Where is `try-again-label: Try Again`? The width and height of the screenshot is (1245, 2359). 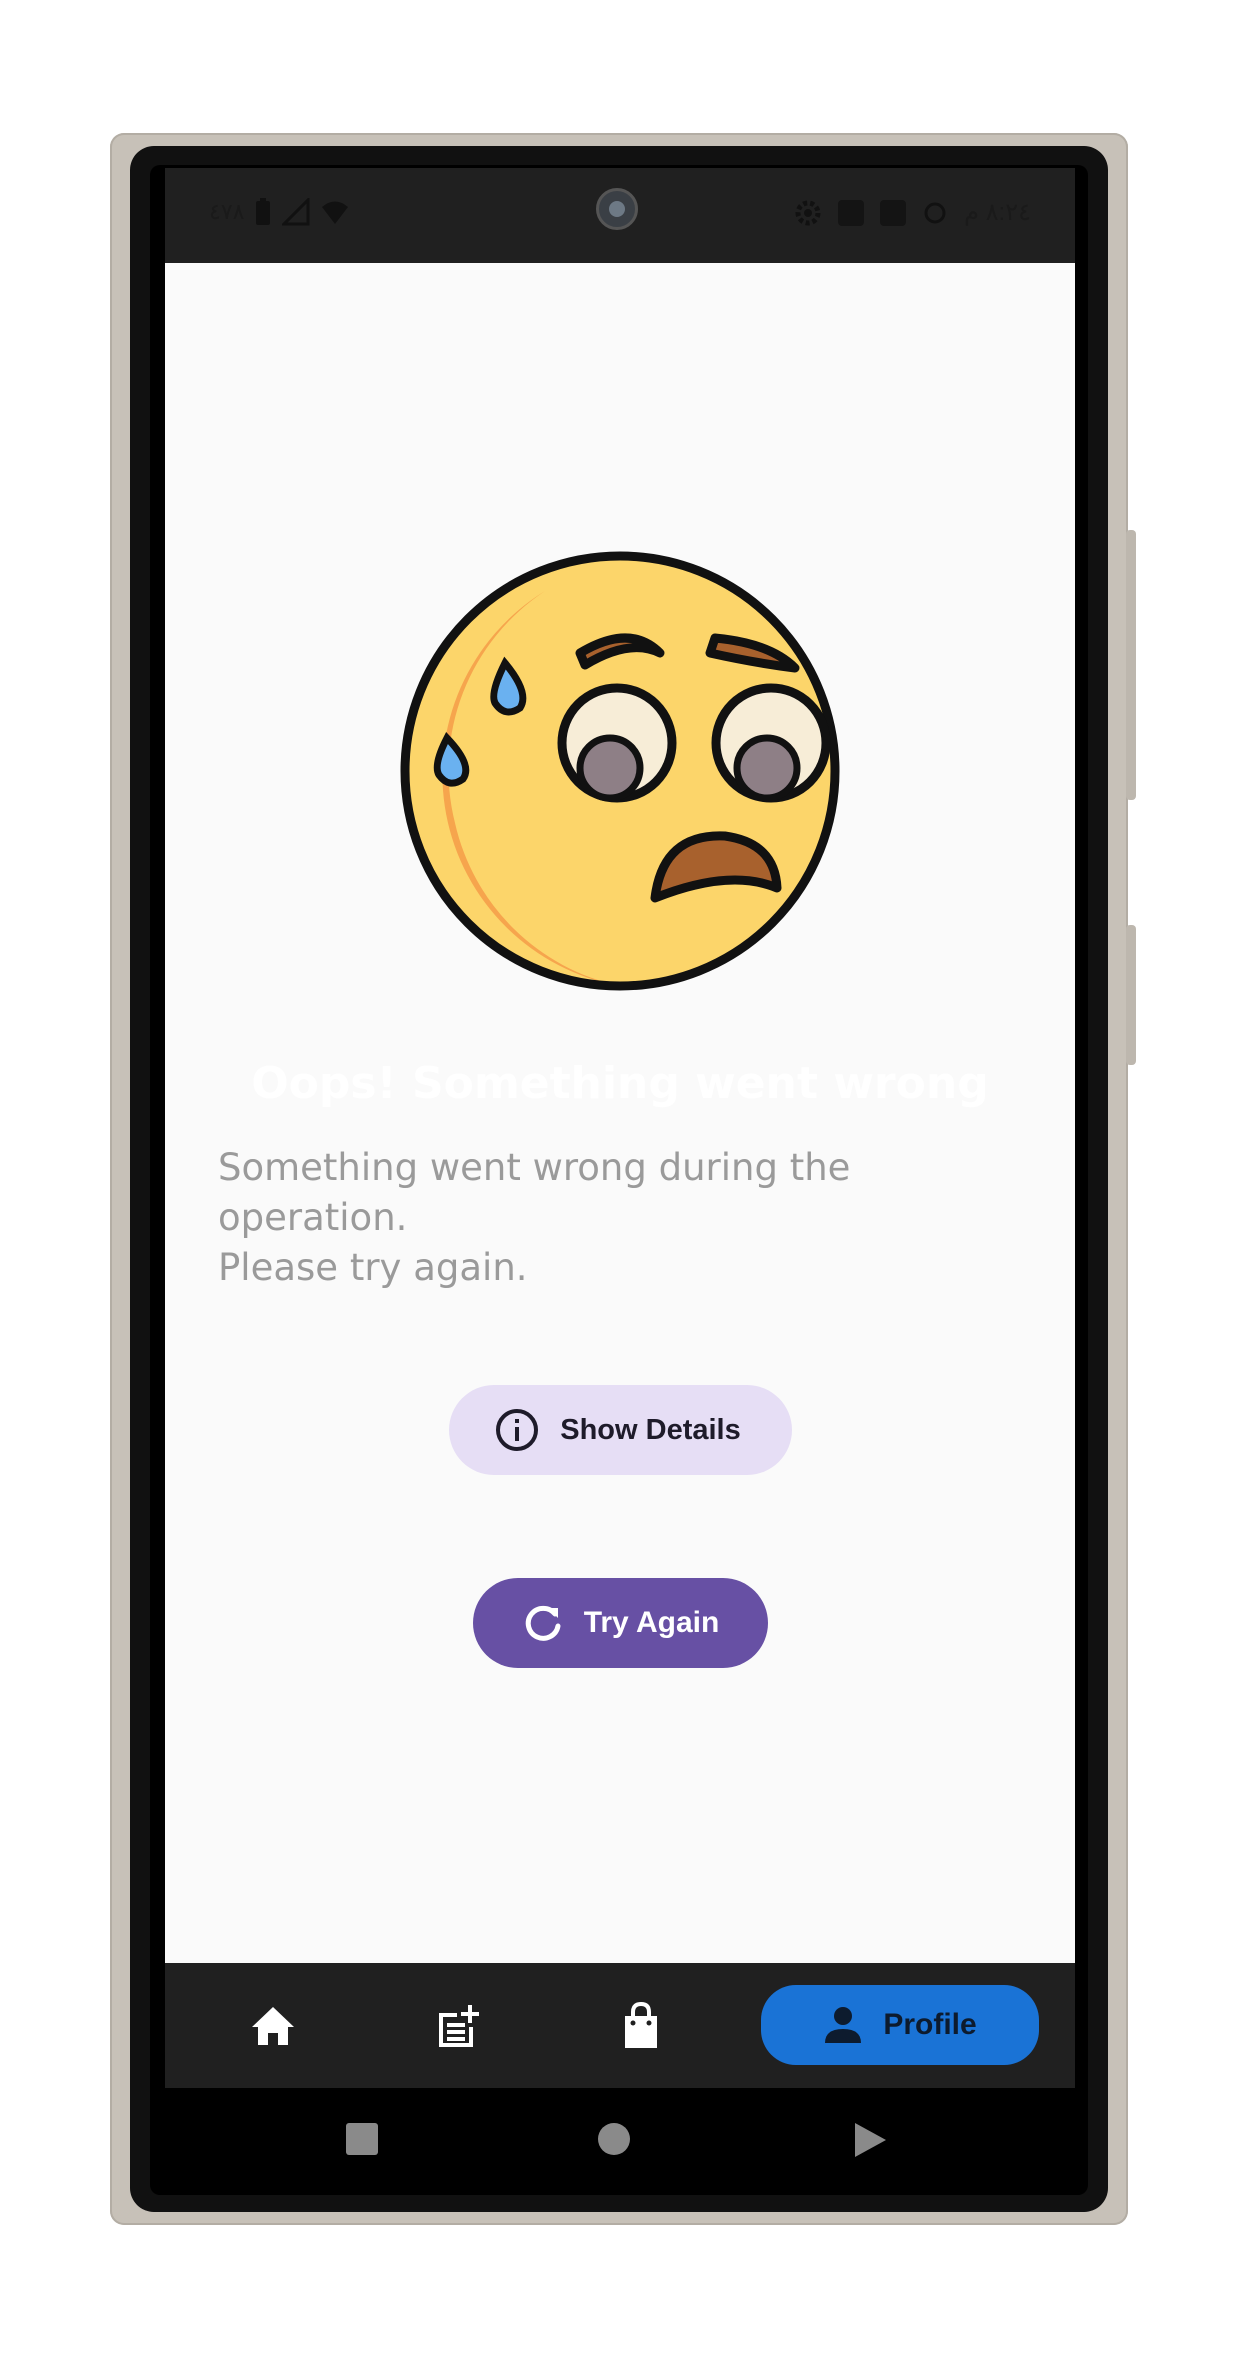 try-again-label: Try Again is located at coordinates (651, 1622).